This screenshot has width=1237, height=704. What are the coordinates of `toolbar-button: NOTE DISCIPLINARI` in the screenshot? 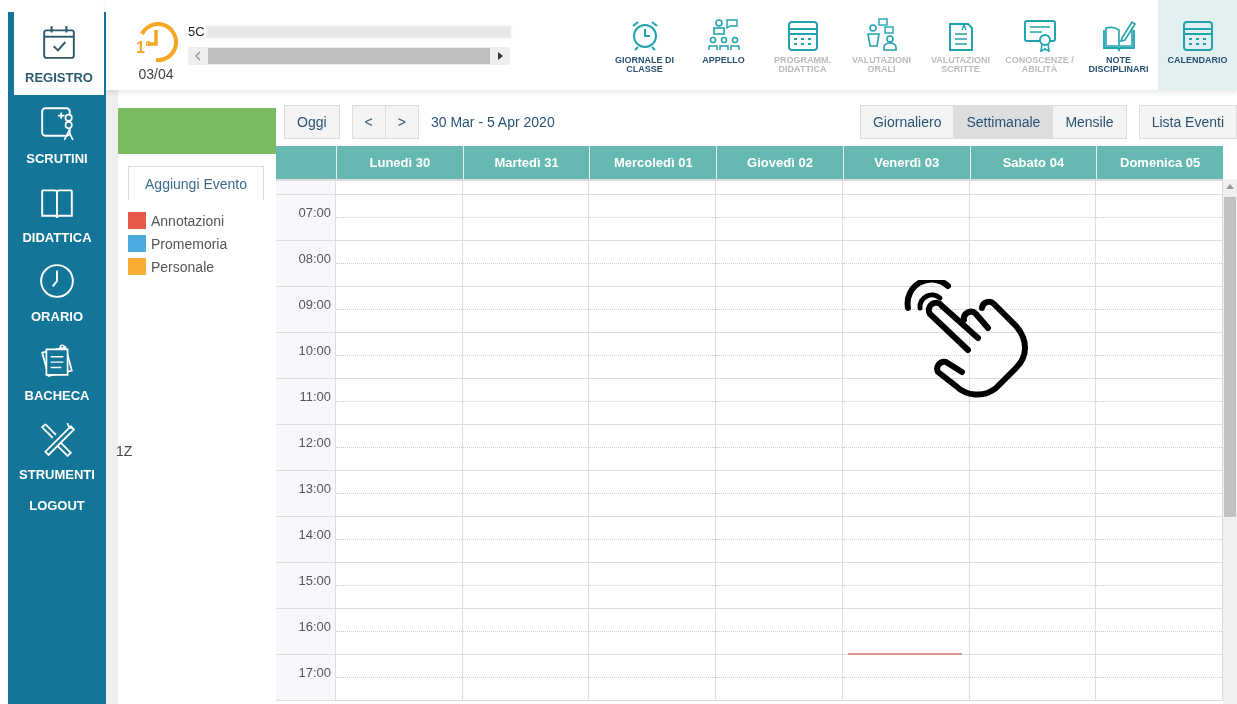 It's located at (1118, 45).